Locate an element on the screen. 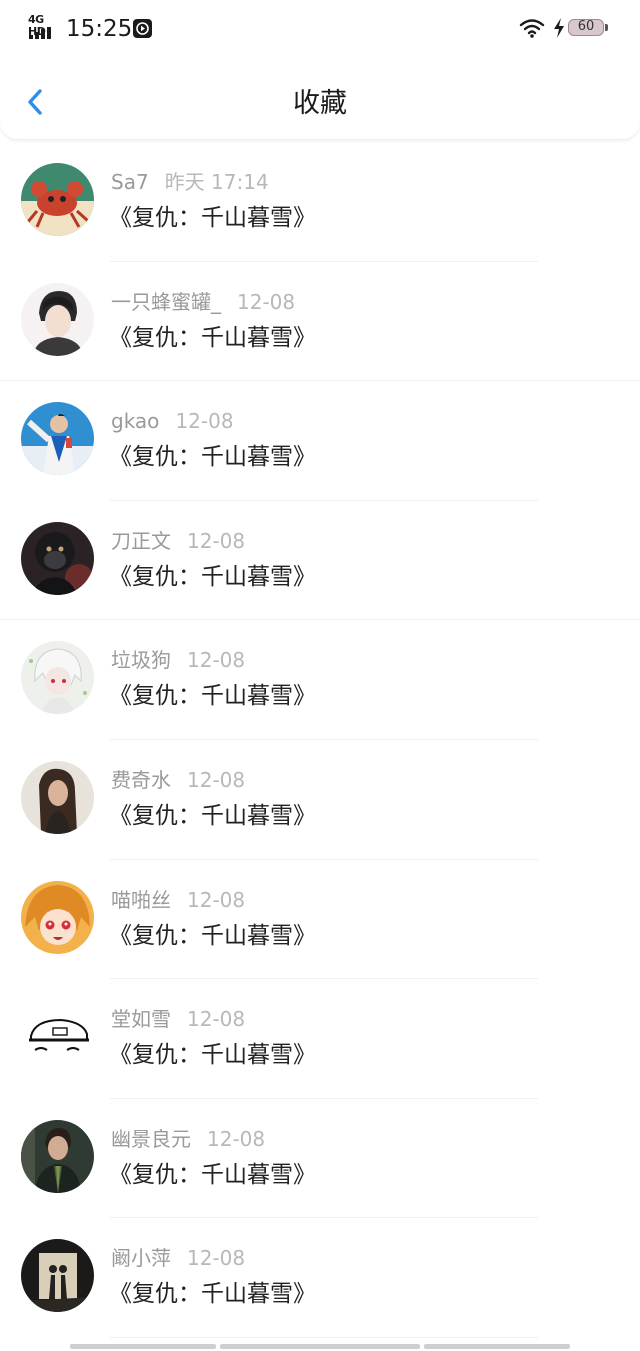 This screenshot has height=1351, width=640. list-item: 幽景良元 12-08 《复仇：千山暮雪》 is located at coordinates (320, 1159).